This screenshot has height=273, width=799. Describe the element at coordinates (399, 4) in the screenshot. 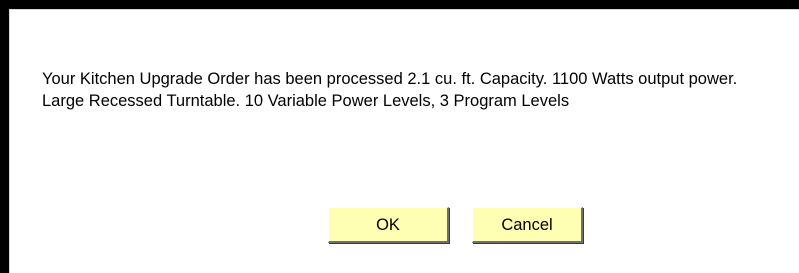

I see `window-top-edge` at that location.